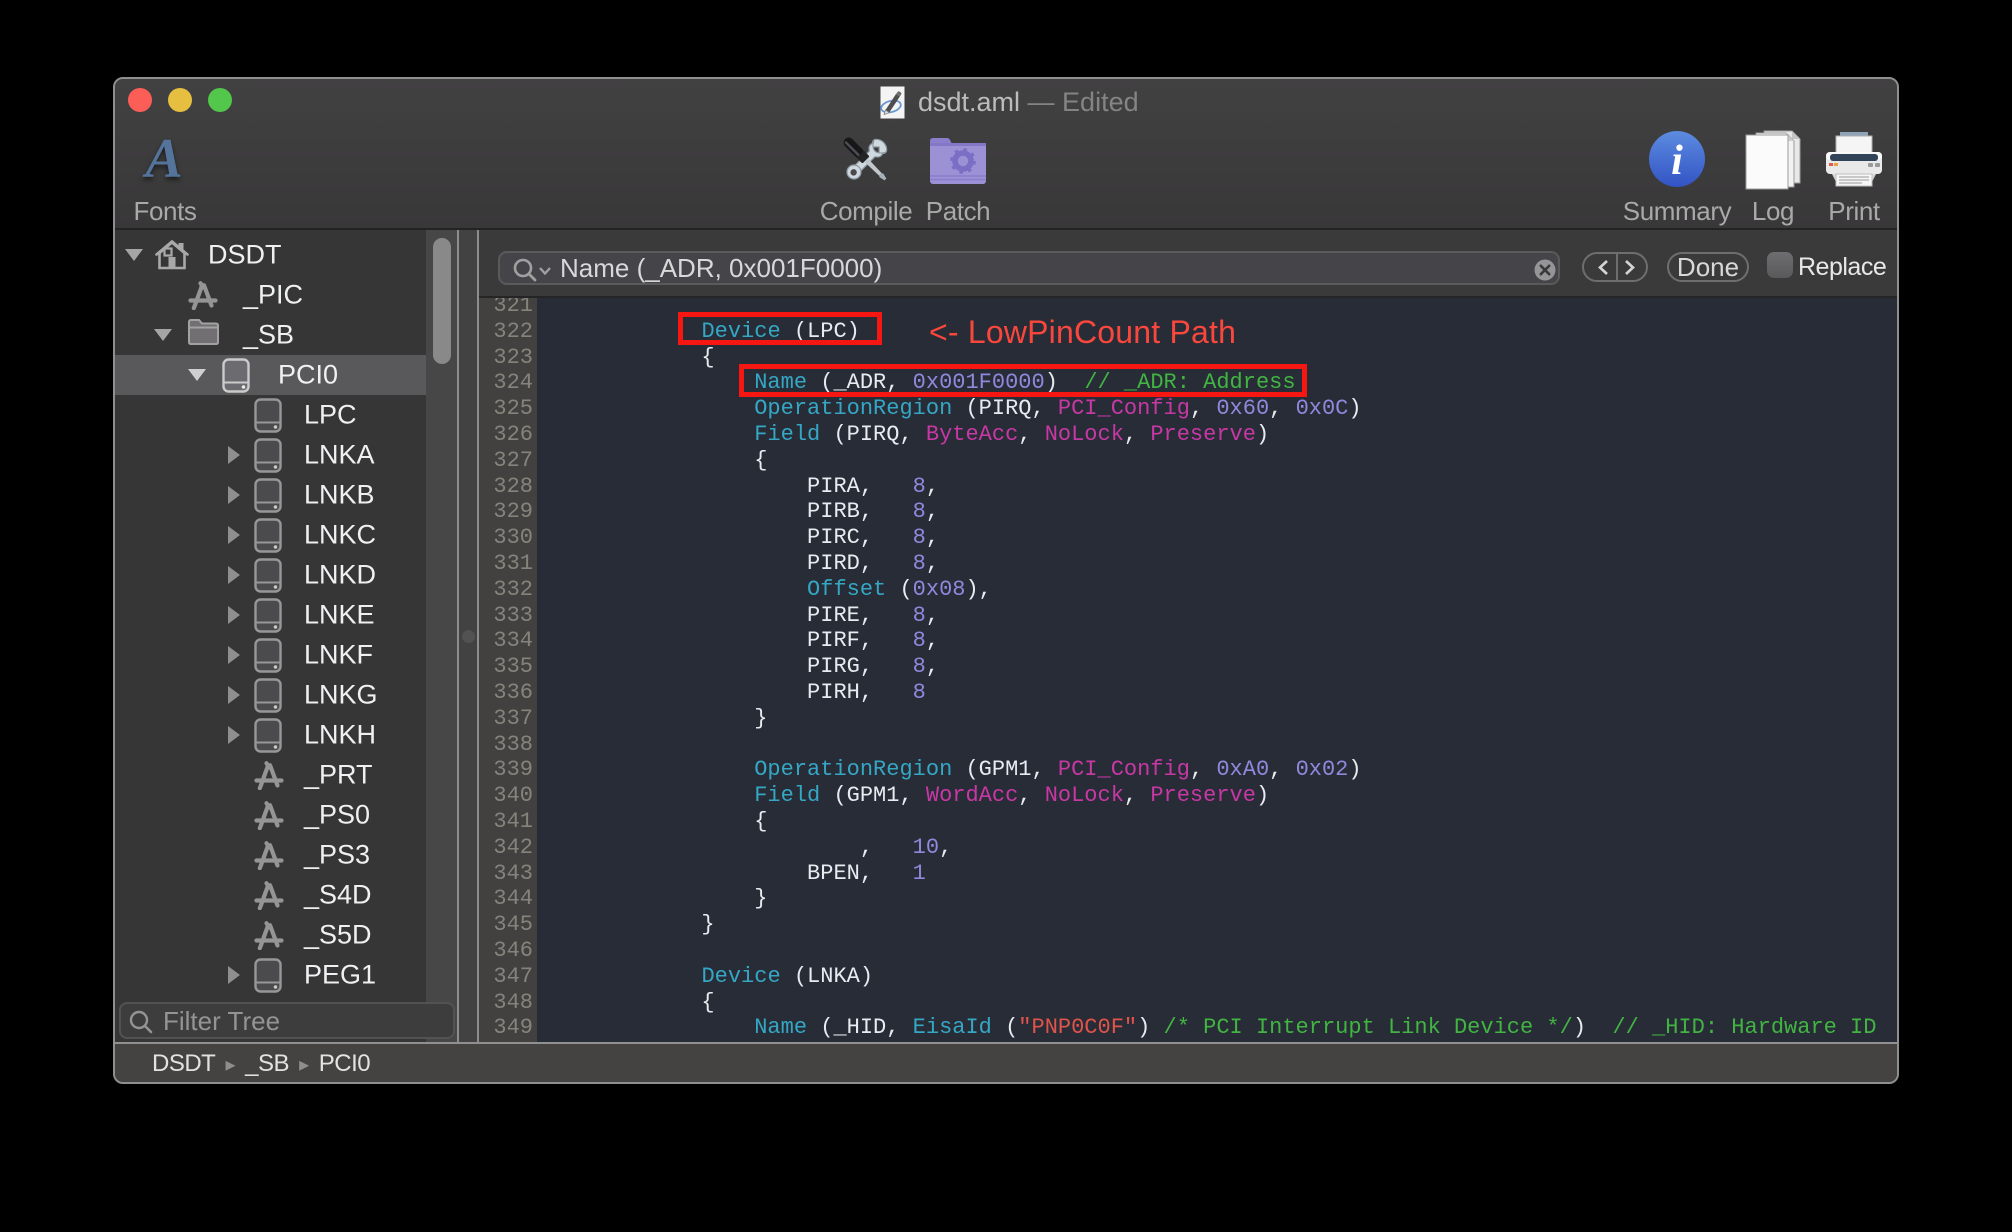 The width and height of the screenshot is (2012, 1232). Describe the element at coordinates (1677, 161) in the screenshot. I see `svg-text: i` at that location.